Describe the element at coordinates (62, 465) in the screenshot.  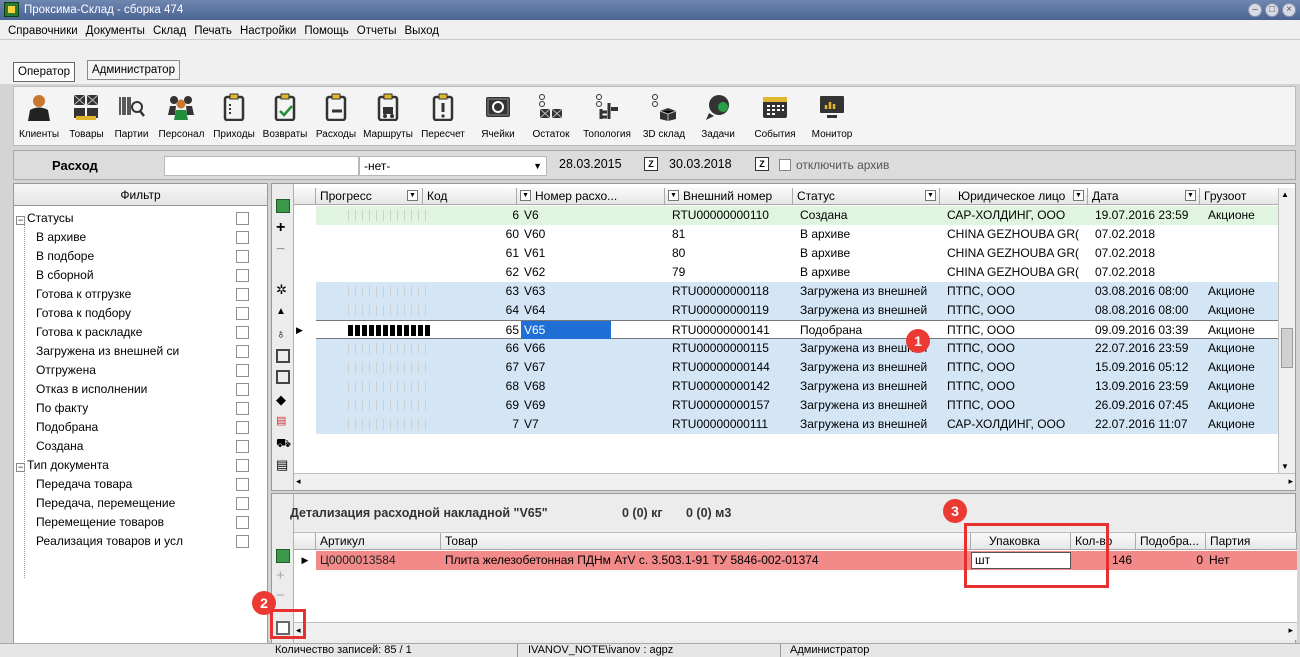
I see `tree-group-doc-type: − Тип документа` at that location.